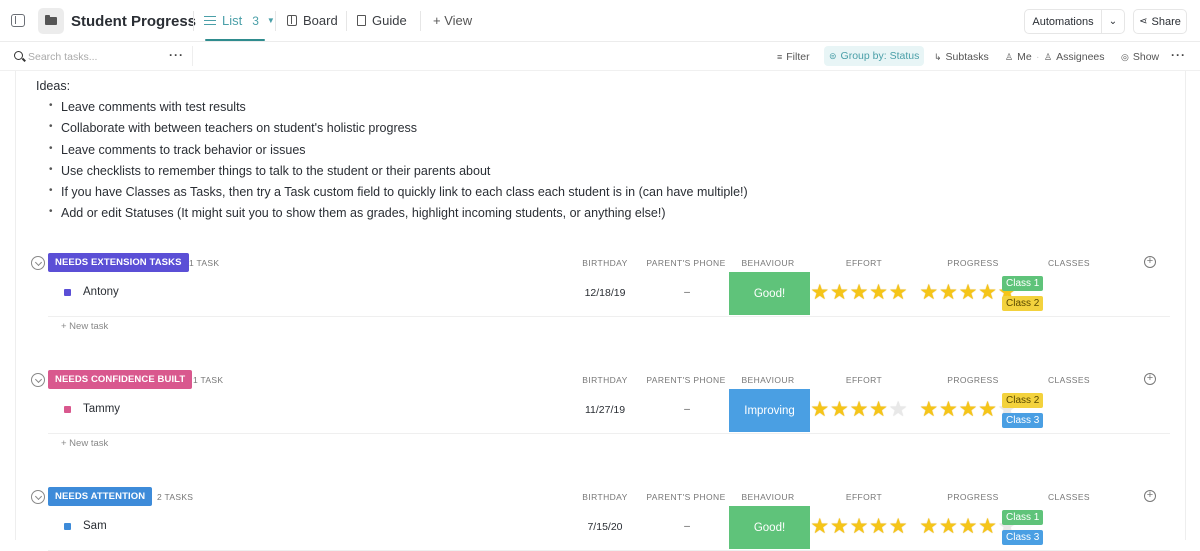  I want to click on subtasks-button: ↳ Subtasks, so click(961, 57).